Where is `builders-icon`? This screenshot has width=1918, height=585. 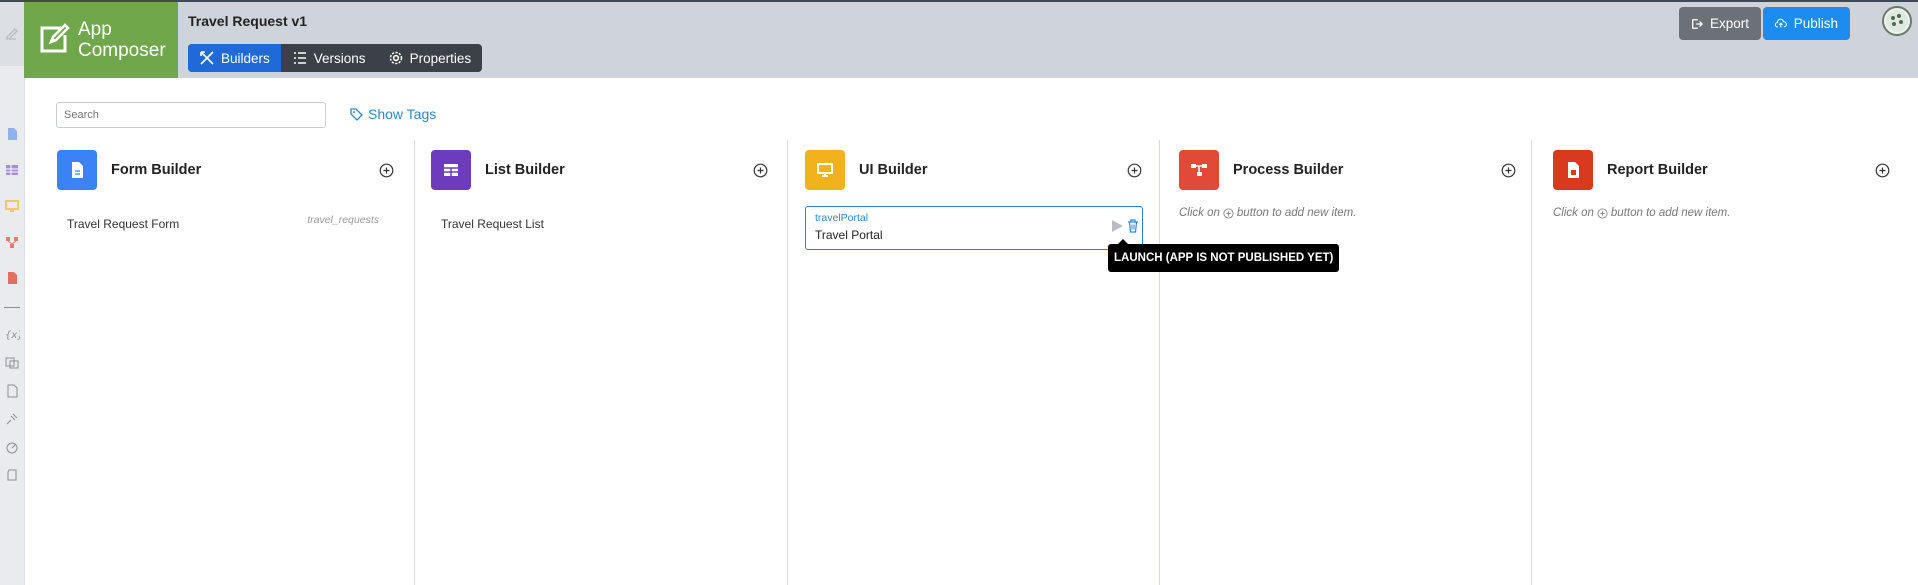
builders-icon is located at coordinates (207, 58).